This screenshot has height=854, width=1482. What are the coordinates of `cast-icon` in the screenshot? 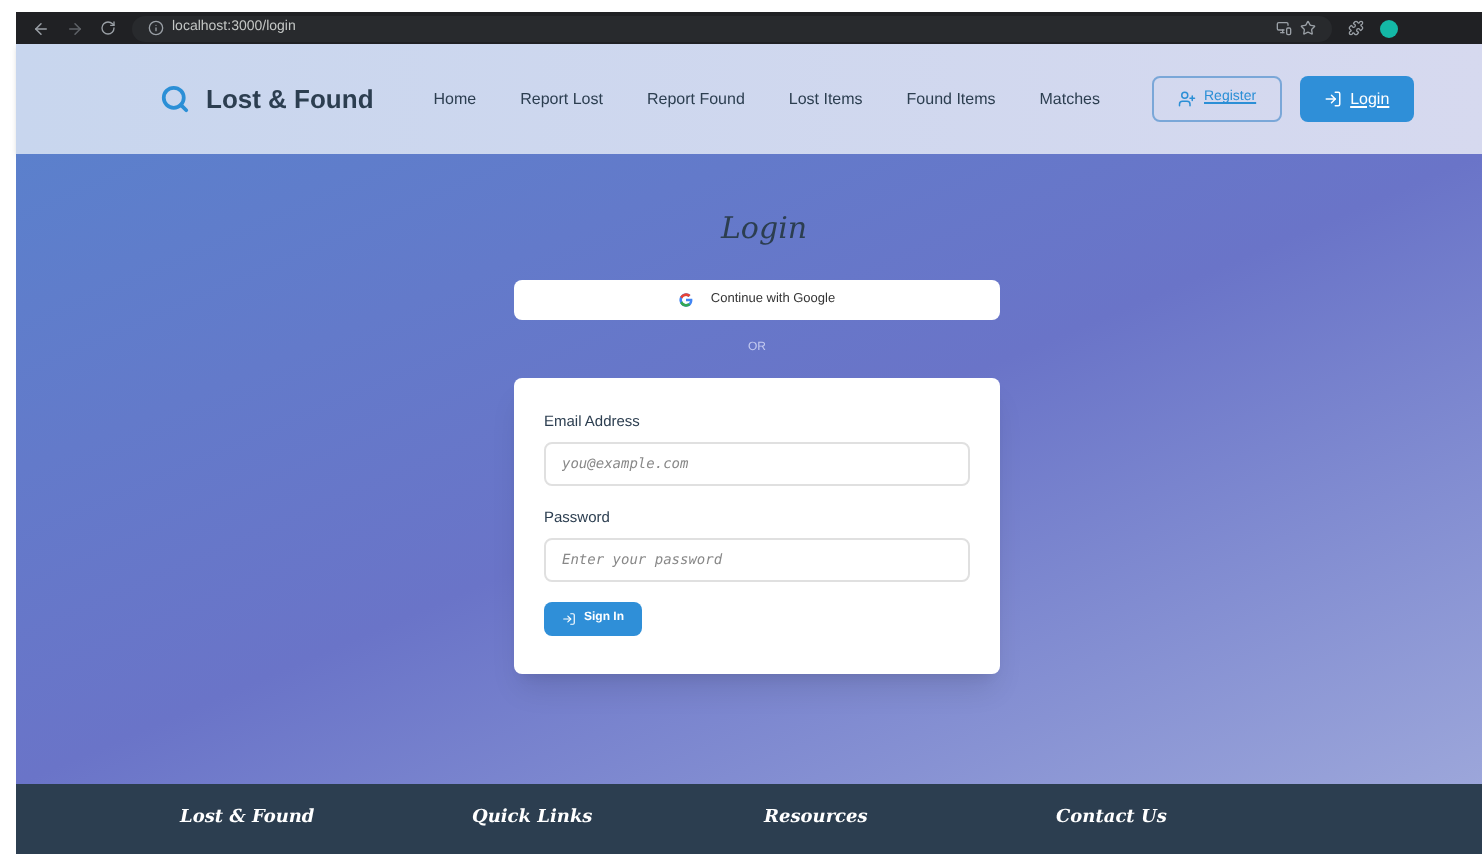 It's located at (1284, 28).